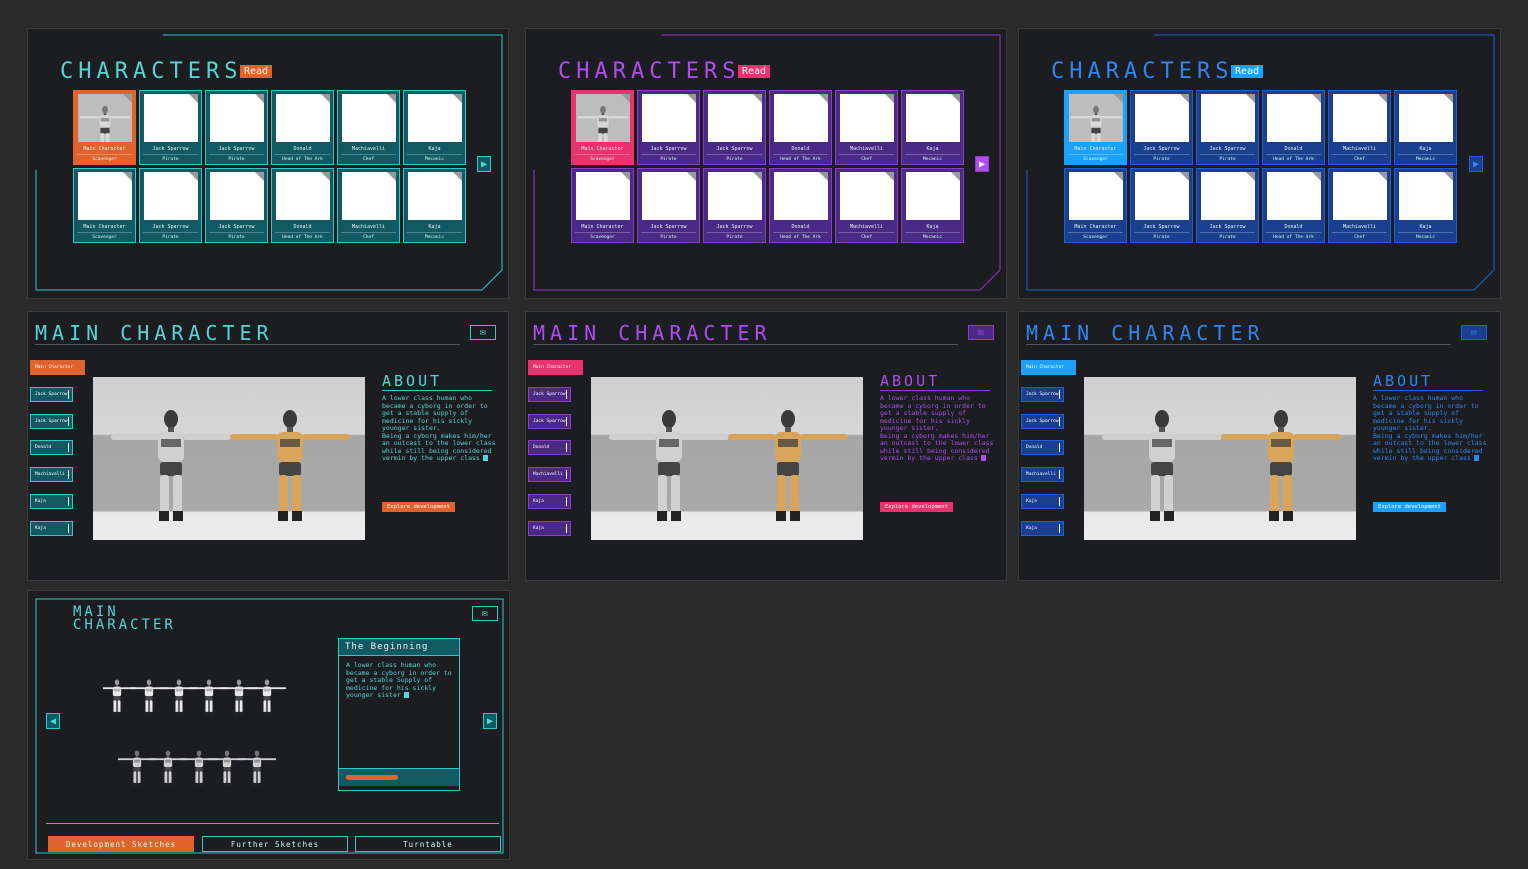 This screenshot has height=869, width=1528. What do you see at coordinates (170, 158) in the screenshot?
I see `character-role: Pirate` at bounding box center [170, 158].